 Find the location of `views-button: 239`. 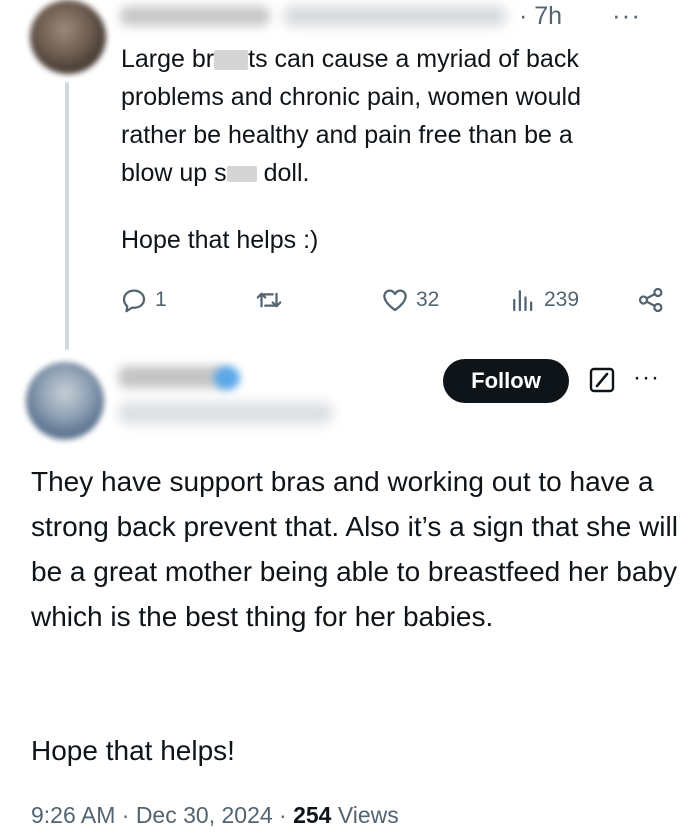

views-button: 239 is located at coordinates (543, 300).